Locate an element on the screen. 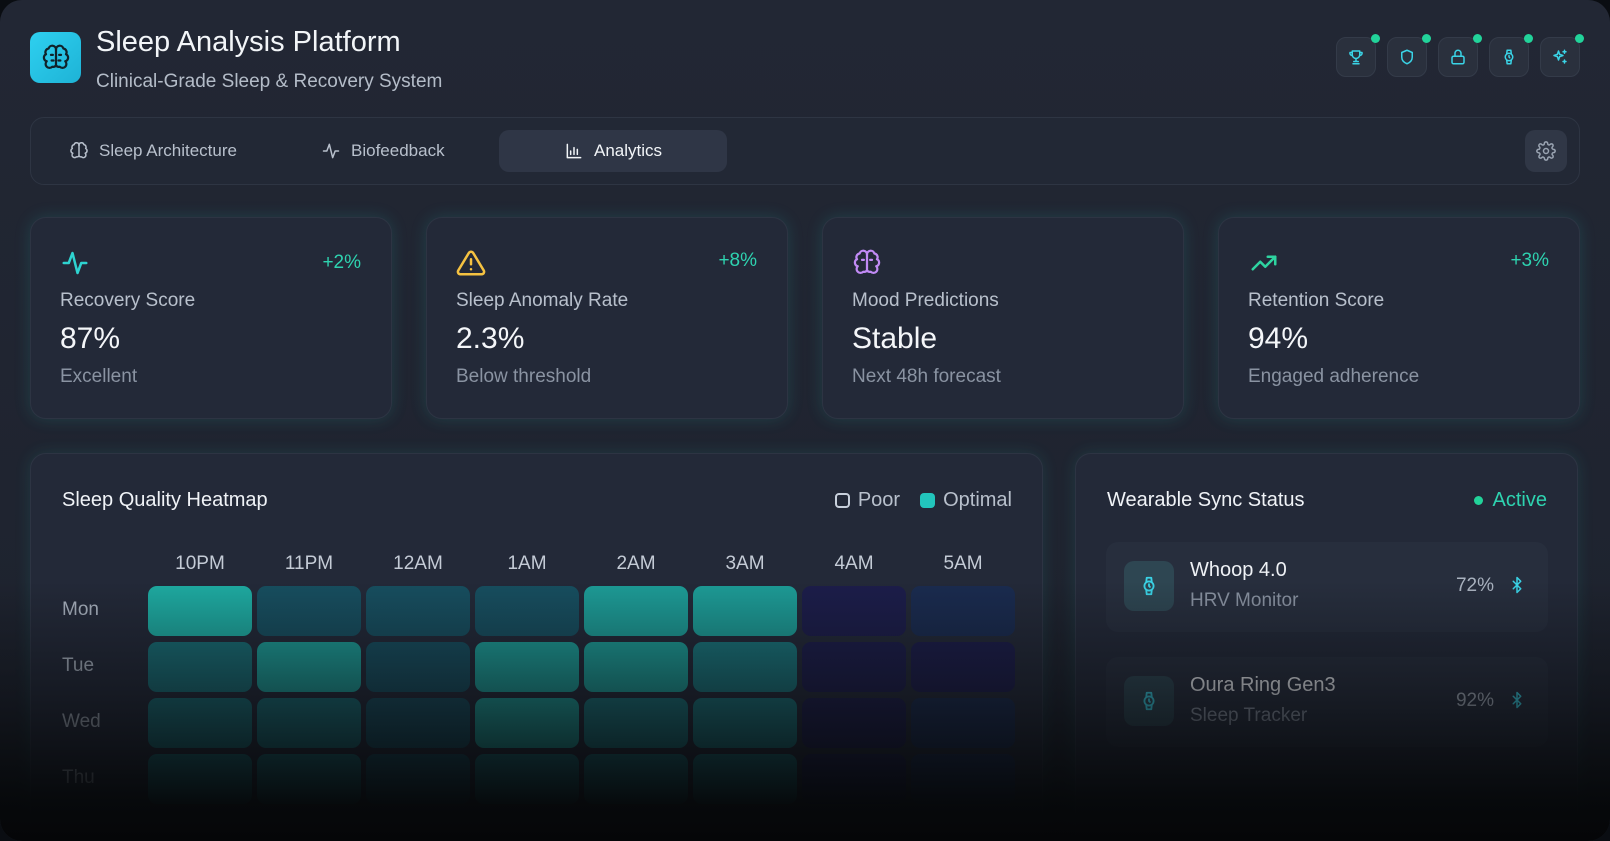  header-actions is located at coordinates (1460, 55).